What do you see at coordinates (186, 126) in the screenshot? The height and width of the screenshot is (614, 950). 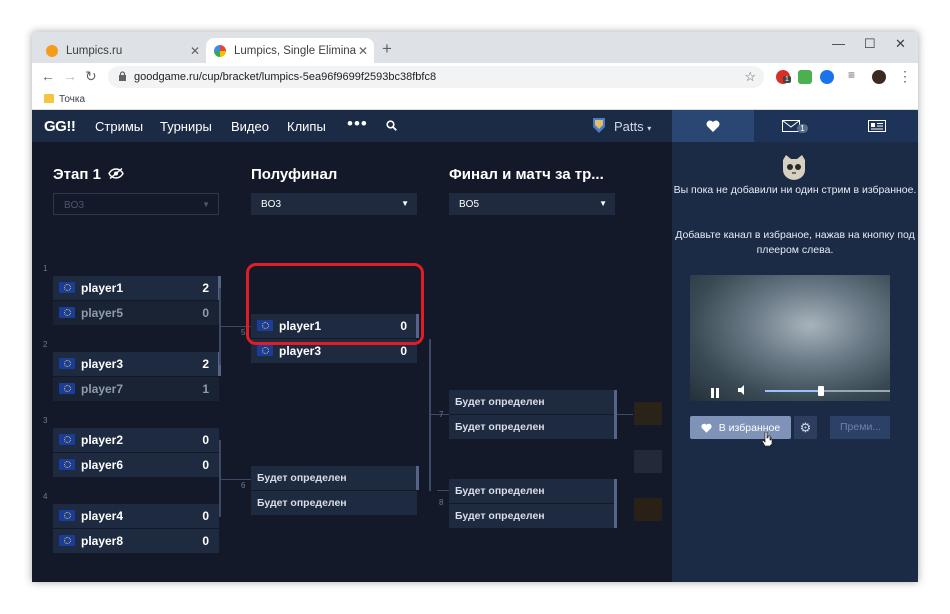 I see `nav-tournaments: Турниры` at bounding box center [186, 126].